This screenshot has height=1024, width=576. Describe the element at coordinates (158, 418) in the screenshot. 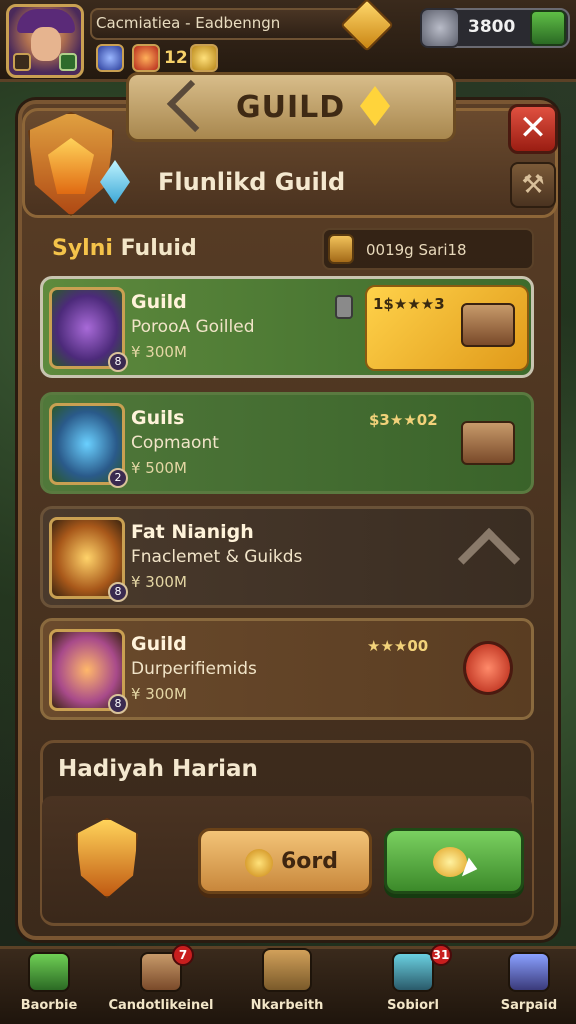

I see `card-title: Guils` at that location.